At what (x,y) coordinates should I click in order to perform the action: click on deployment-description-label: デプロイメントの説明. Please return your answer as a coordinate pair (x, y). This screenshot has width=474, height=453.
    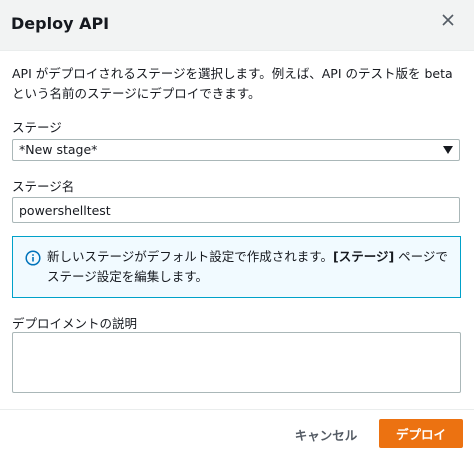
    Looking at the image, I should click on (75, 323).